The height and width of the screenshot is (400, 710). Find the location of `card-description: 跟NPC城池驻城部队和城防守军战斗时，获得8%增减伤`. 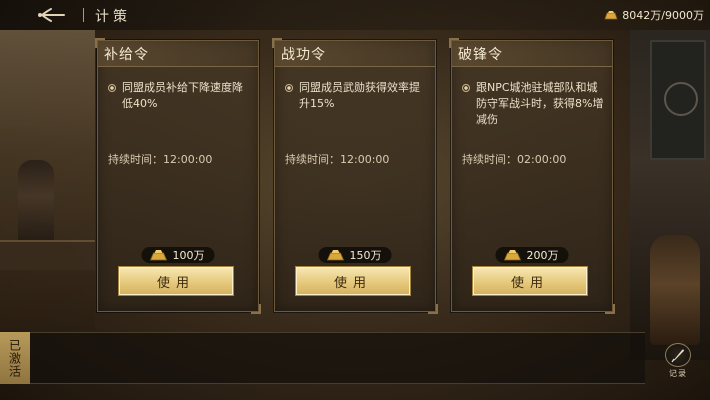

card-description: 跟NPC城池驻城部队和城防守军战斗时，获得8%增减伤 is located at coordinates (532, 104).